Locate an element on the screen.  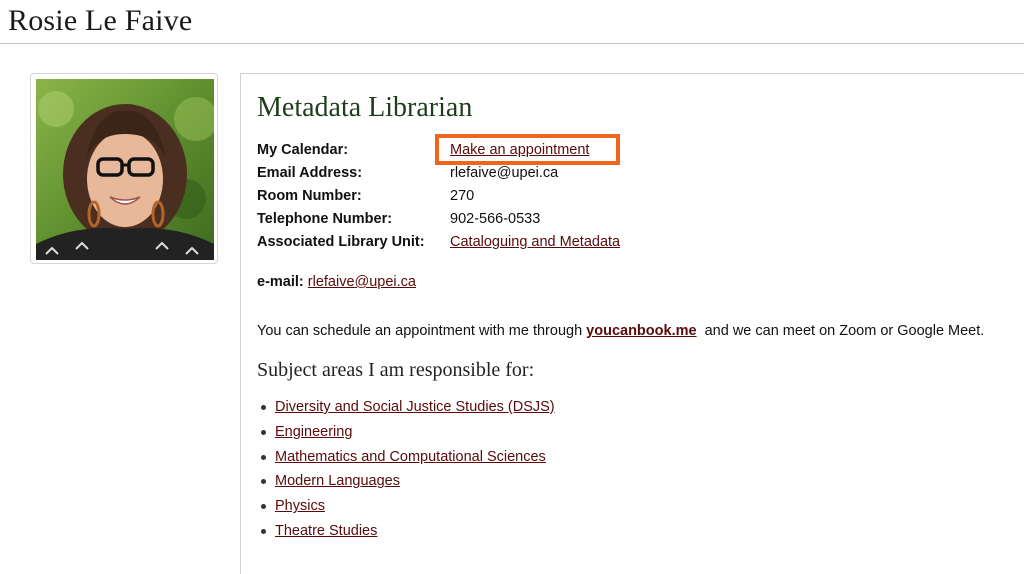
room-number-label: Room Number: is located at coordinates (309, 196).